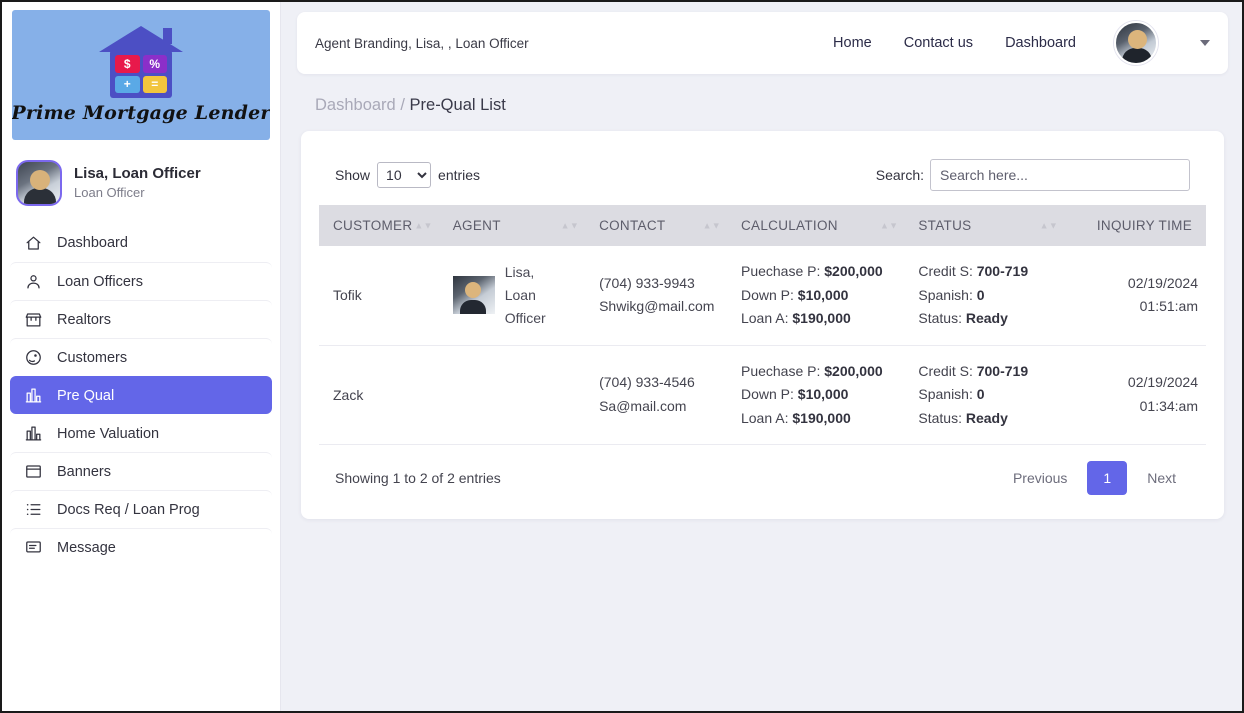 The width and height of the screenshot is (1244, 713). I want to click on top-nav: Home Contact us Dashboard, so click(1021, 43).